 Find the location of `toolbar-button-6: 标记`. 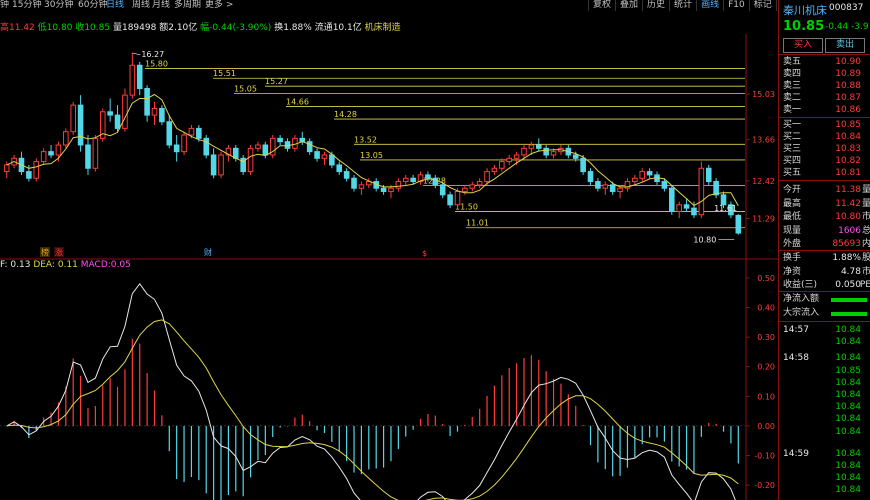

toolbar-button-6: 标记 is located at coordinates (762, 5).